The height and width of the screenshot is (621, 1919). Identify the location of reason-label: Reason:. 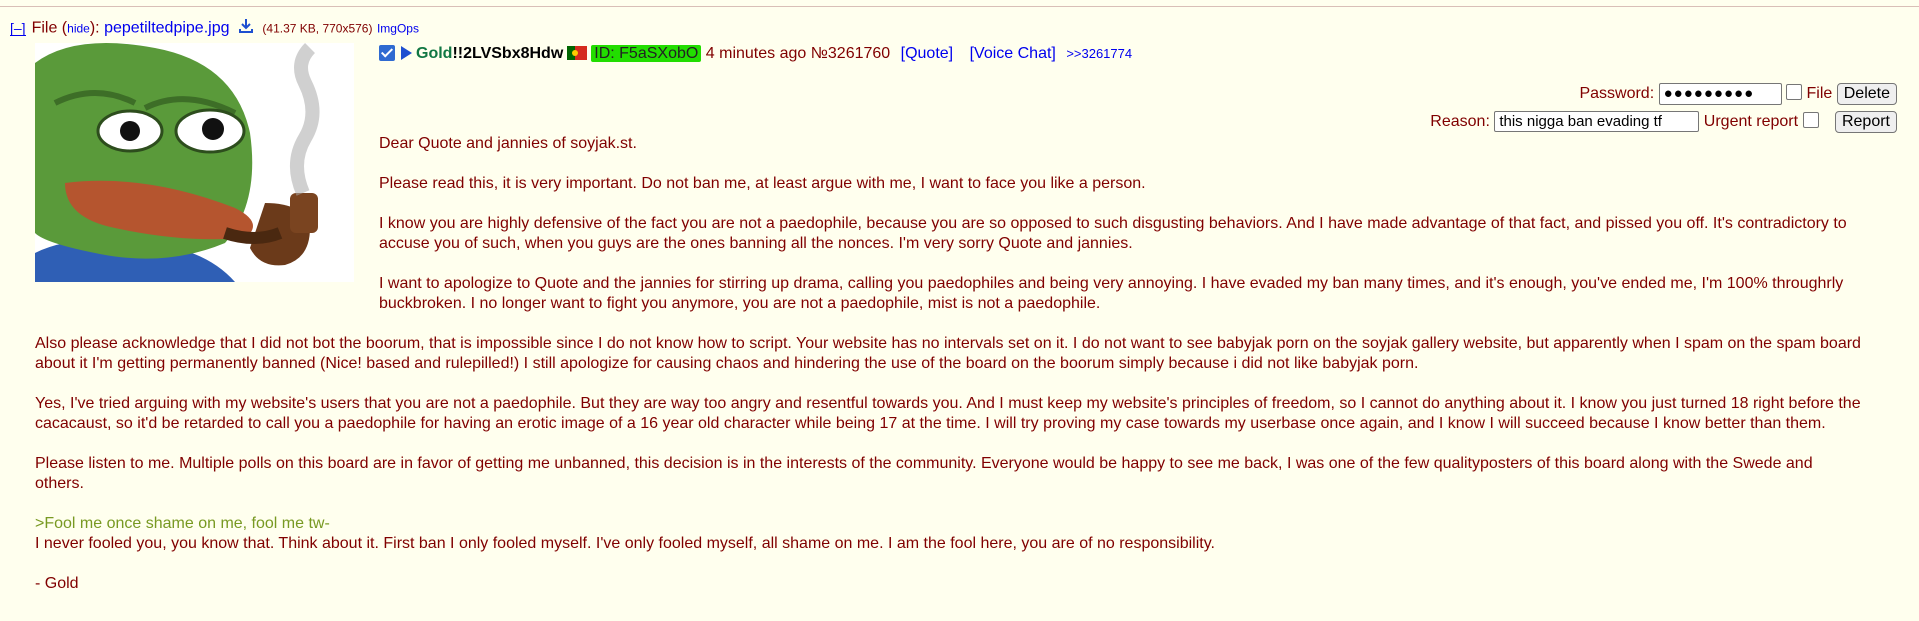
(1460, 121).